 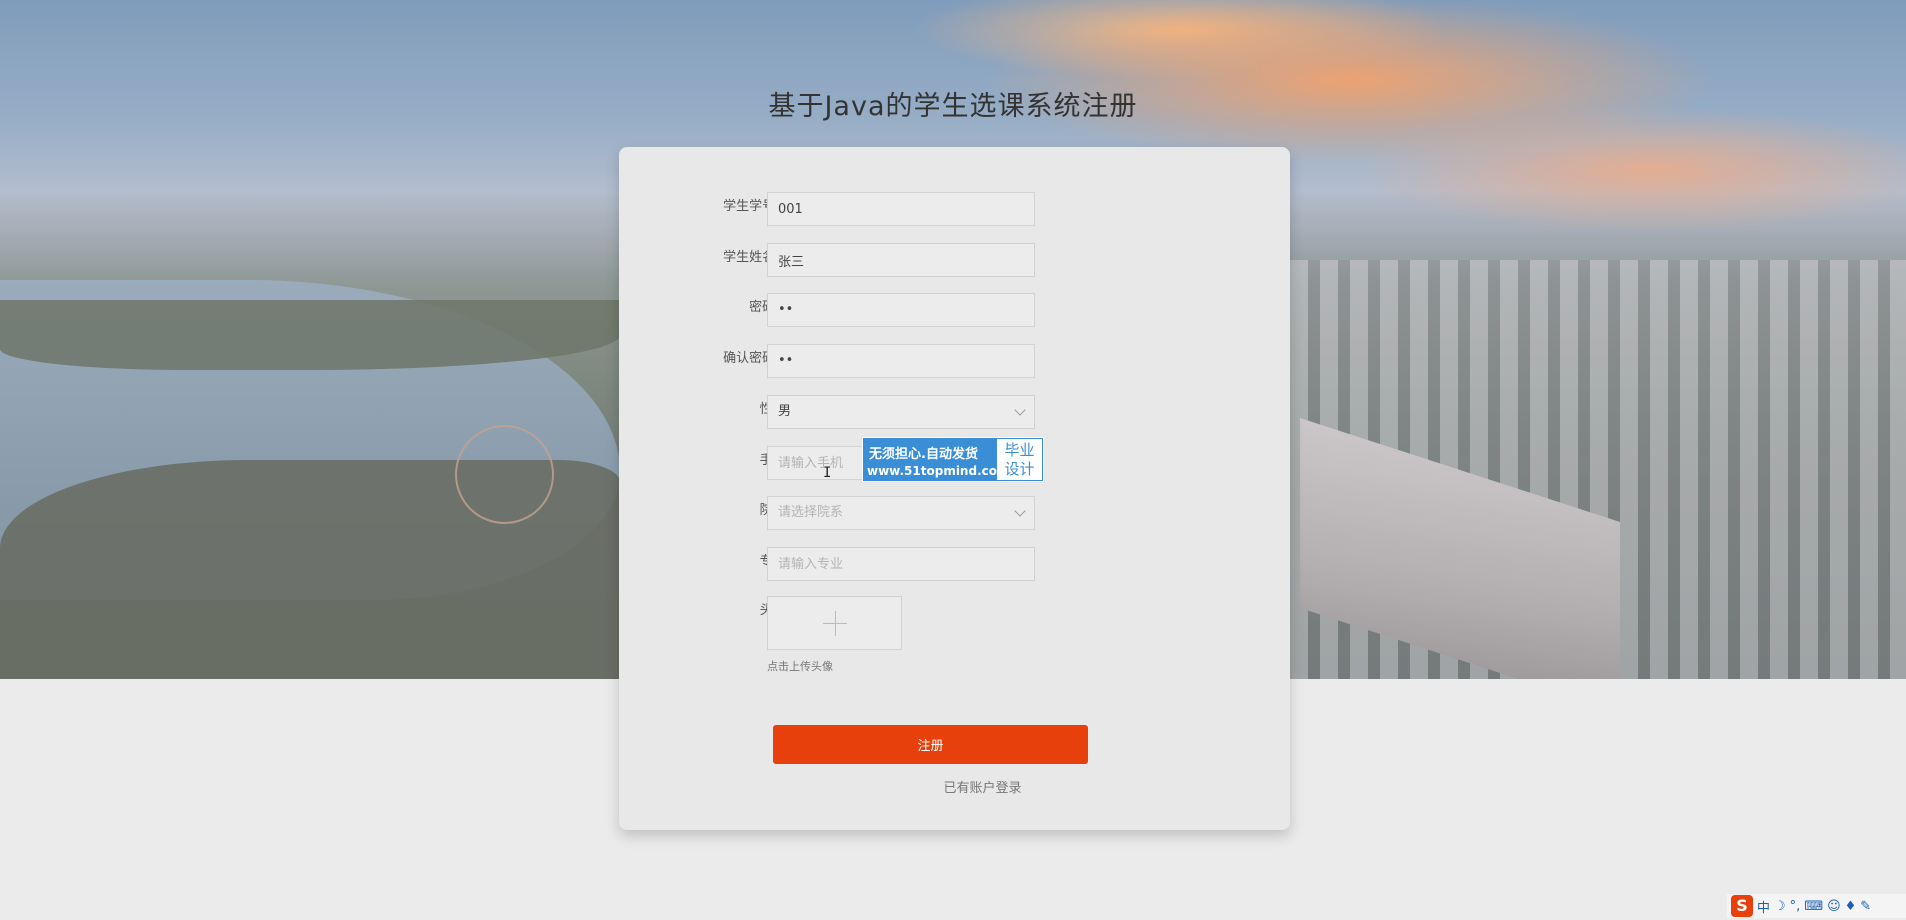 What do you see at coordinates (800, 666) in the screenshot?
I see `avatar-hint: 点击上传头像` at bounding box center [800, 666].